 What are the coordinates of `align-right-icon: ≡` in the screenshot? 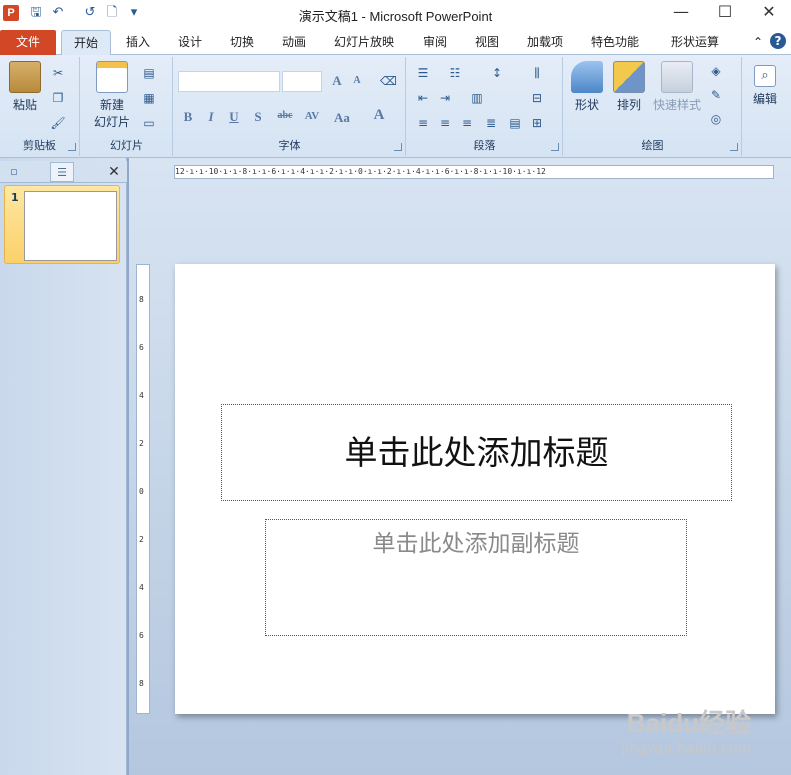 It's located at (467, 123).